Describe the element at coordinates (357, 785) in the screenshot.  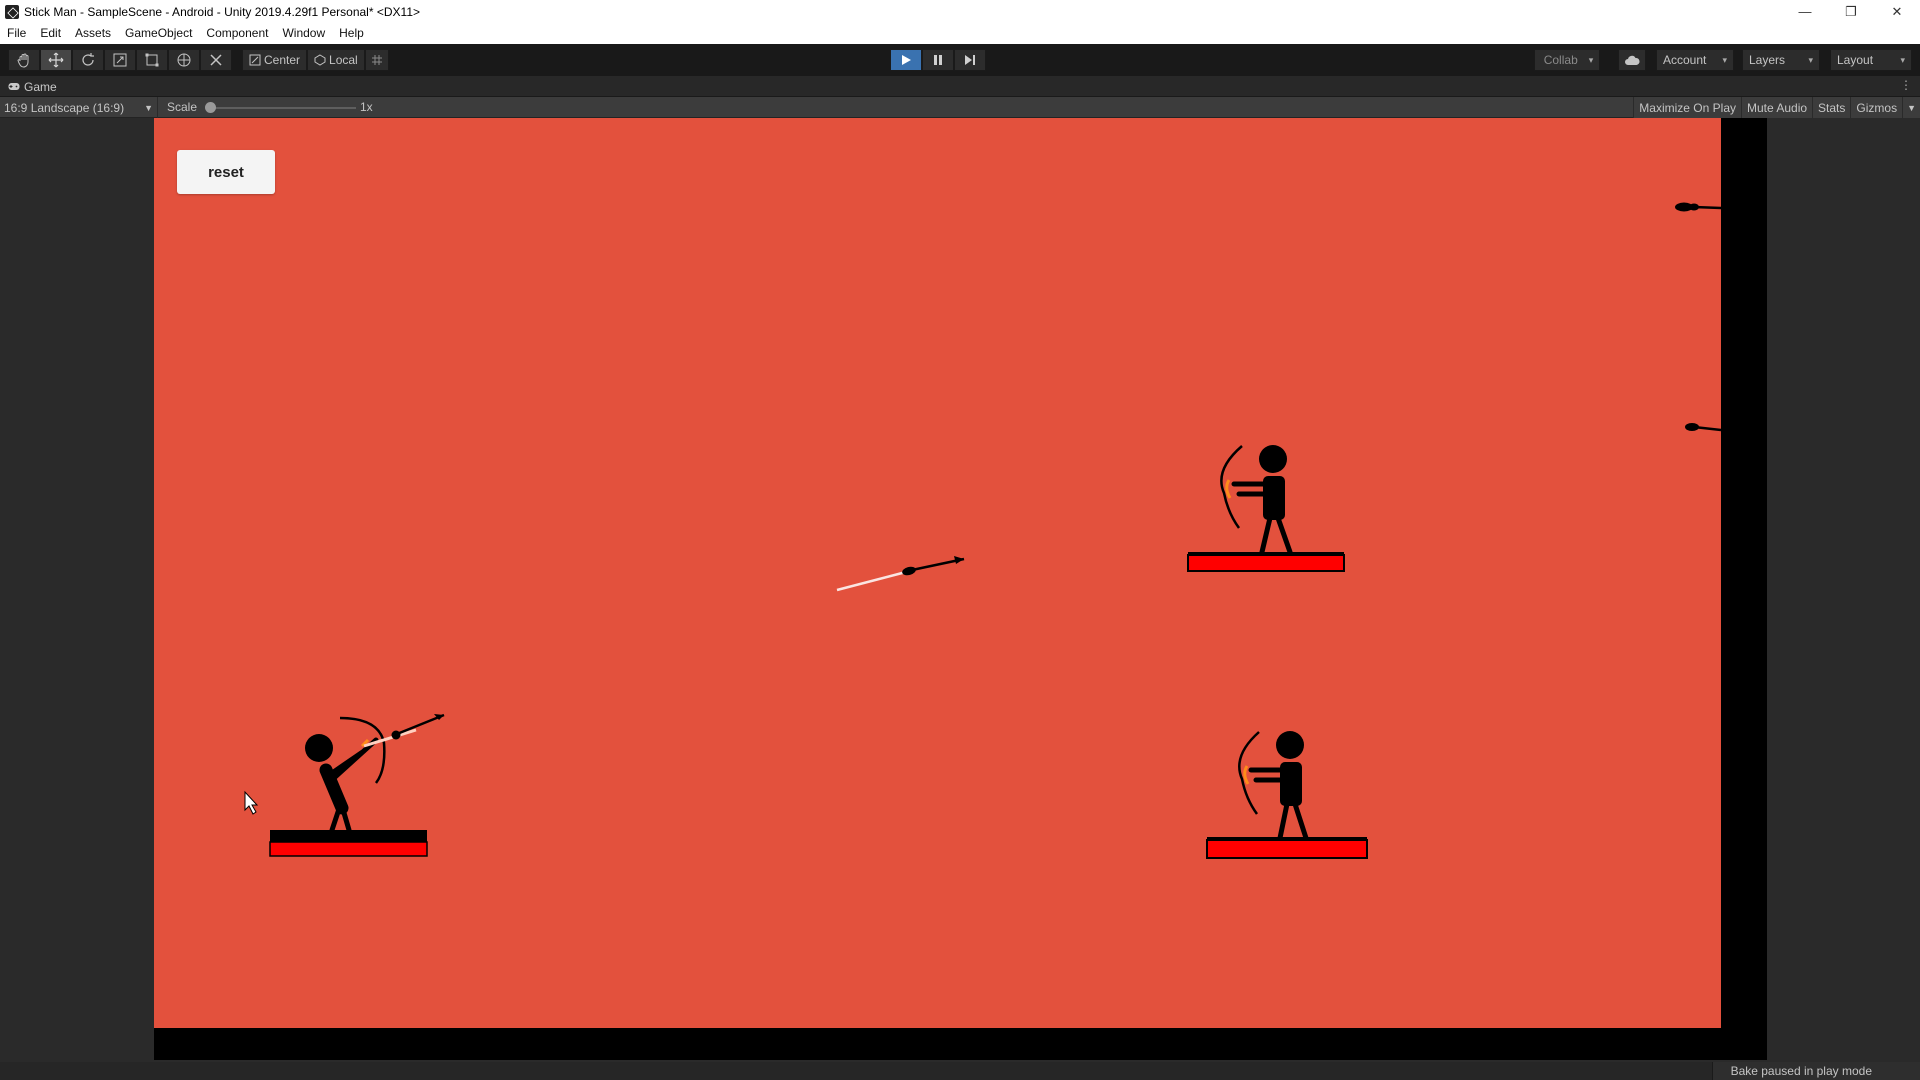
I see `player-archer` at that location.